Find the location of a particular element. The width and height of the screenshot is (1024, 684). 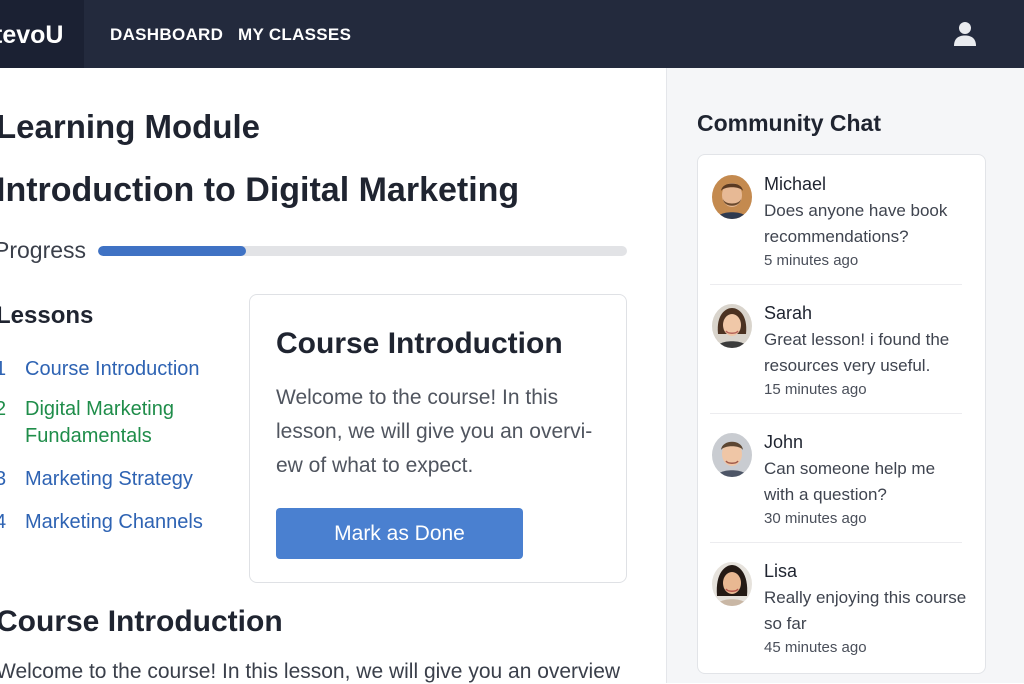

brand-logo: tevoU is located at coordinates (42, 34).